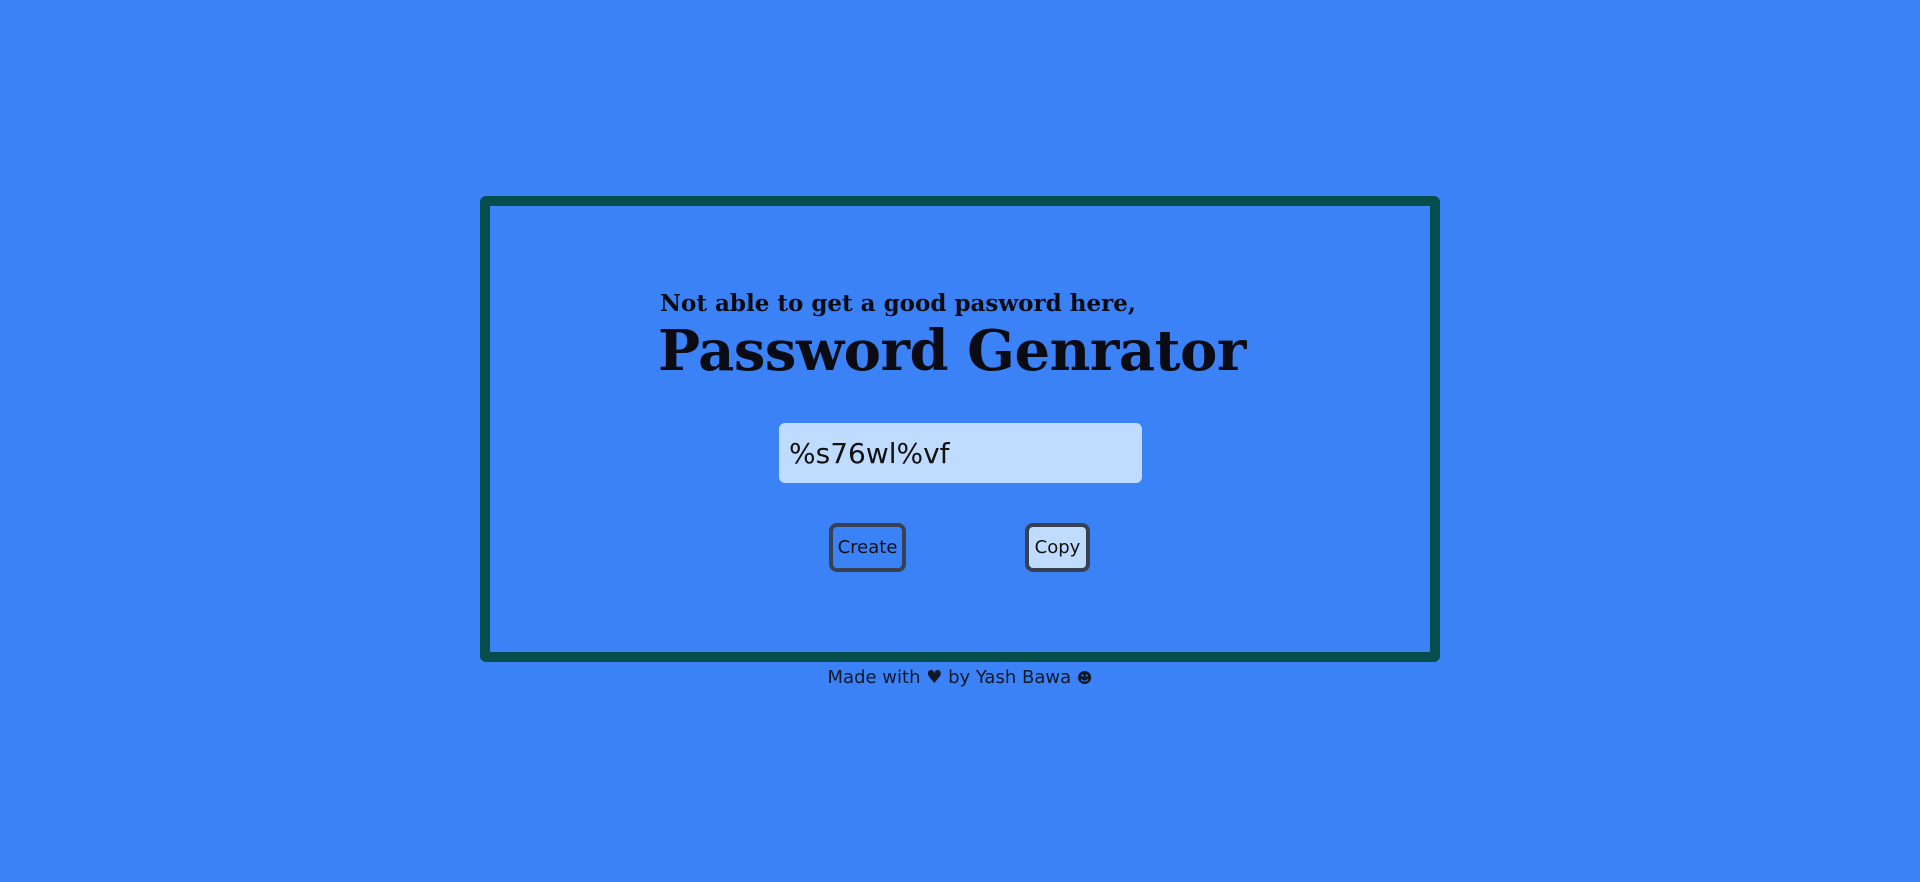  I want to click on page-title: Password Genrator, so click(952, 351).